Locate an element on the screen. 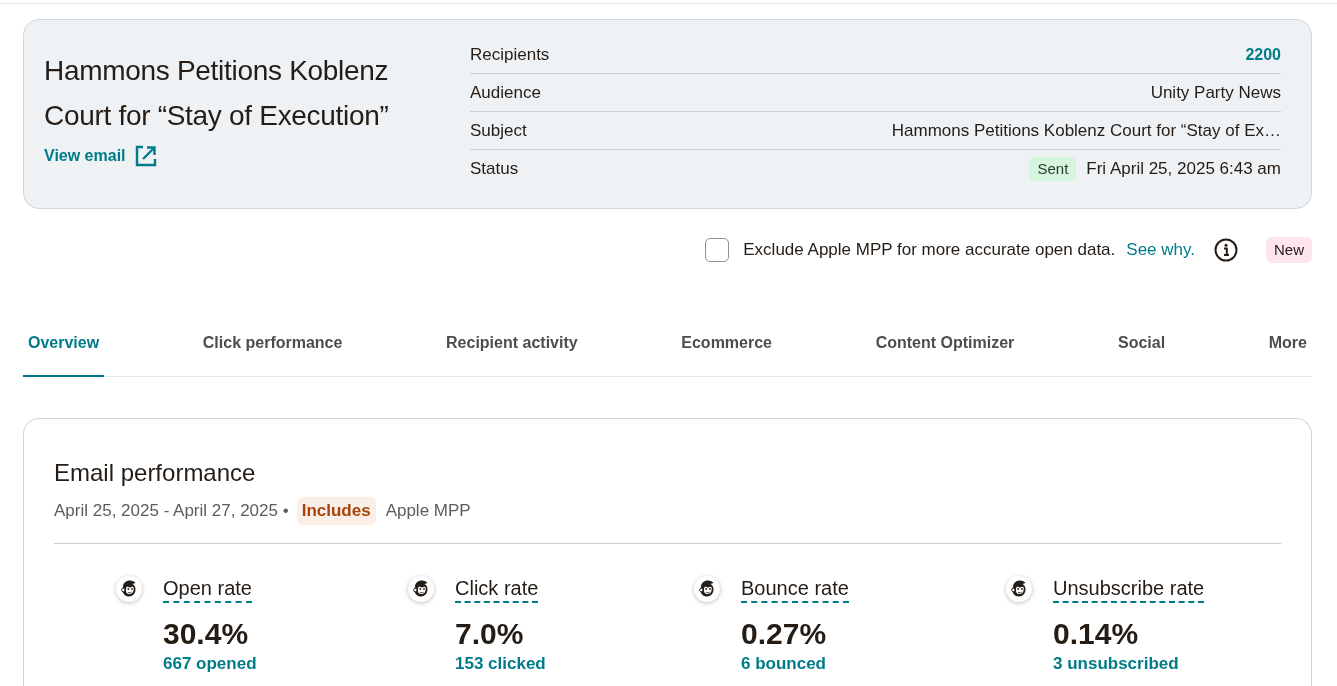 The height and width of the screenshot is (686, 1337). tab: Overview is located at coordinates (64, 349).